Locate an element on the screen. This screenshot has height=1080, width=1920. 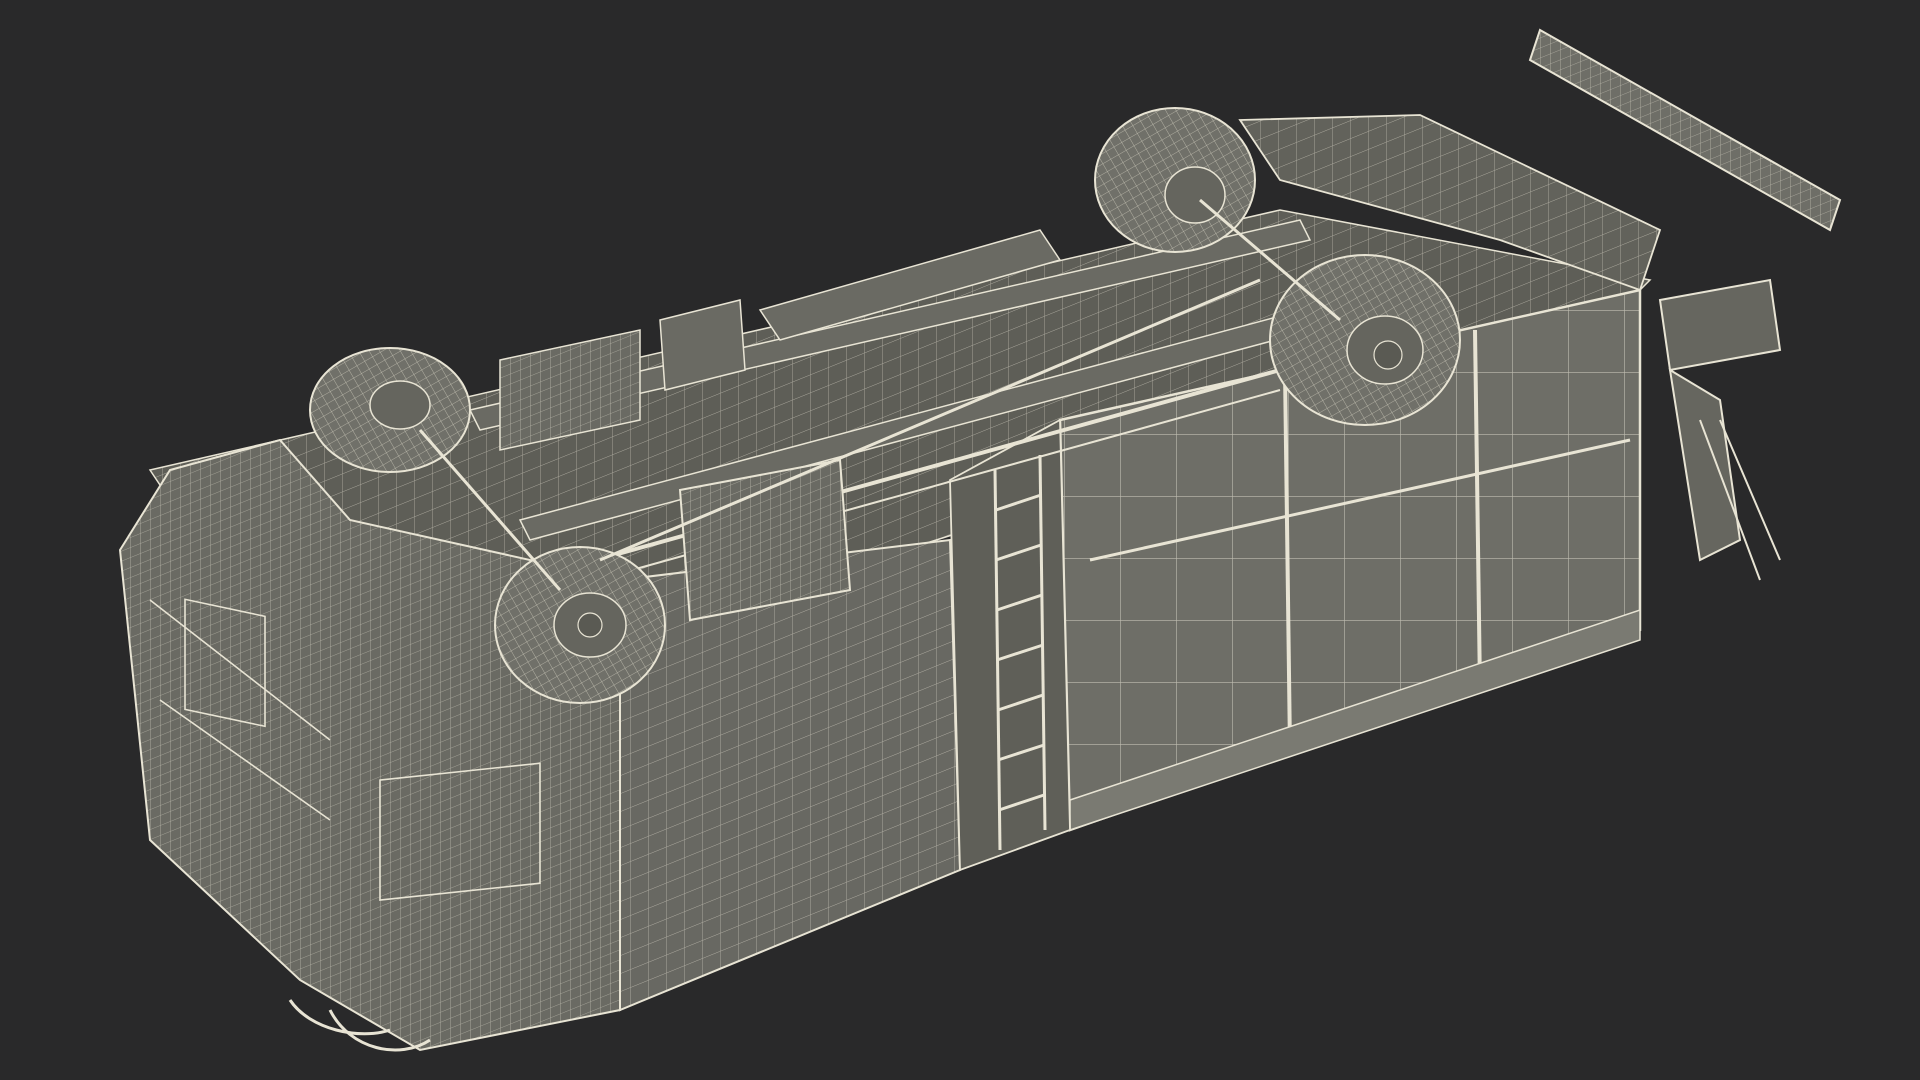
front-wheel-left is located at coordinates (390, 410).